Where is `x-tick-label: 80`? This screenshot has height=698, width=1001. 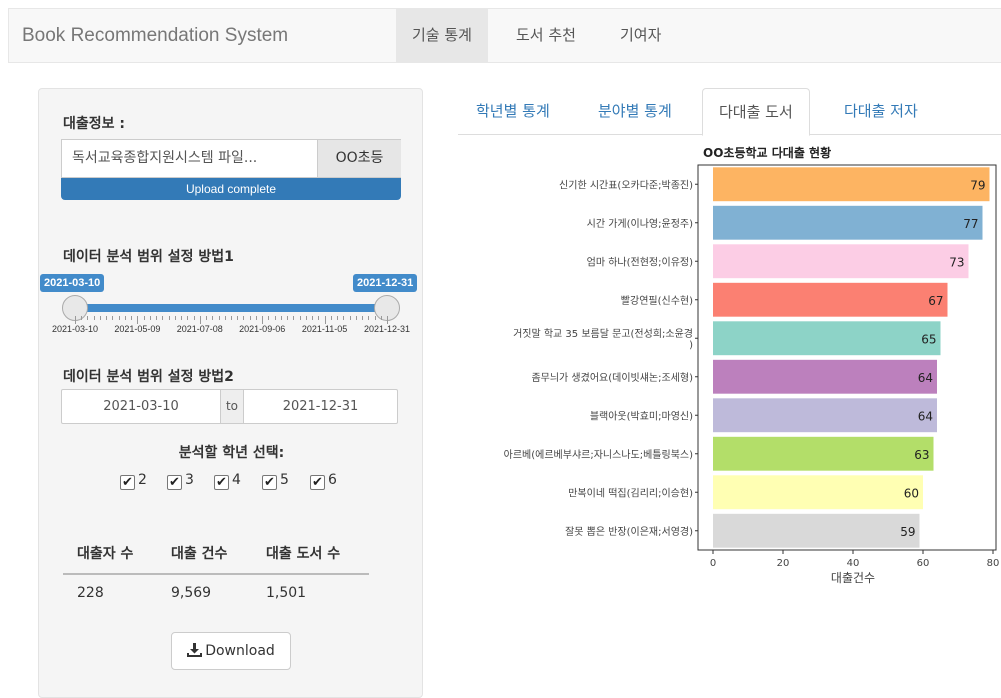 x-tick-label: 80 is located at coordinates (993, 563).